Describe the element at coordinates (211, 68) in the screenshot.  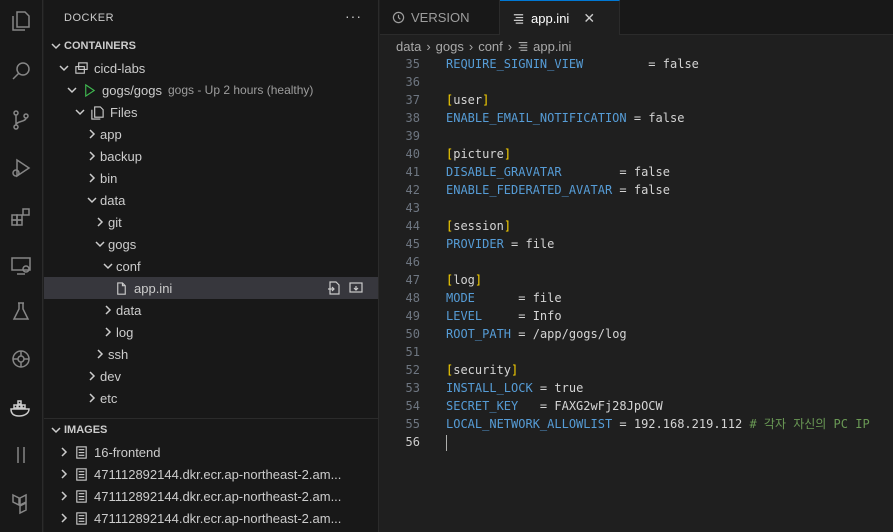
I see `container-group-row: cicd-labs` at that location.